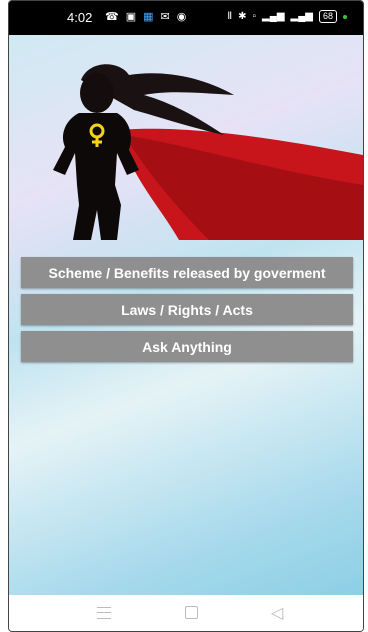  I want to click on vibrate-icon: Ⅱ, so click(230, 16).